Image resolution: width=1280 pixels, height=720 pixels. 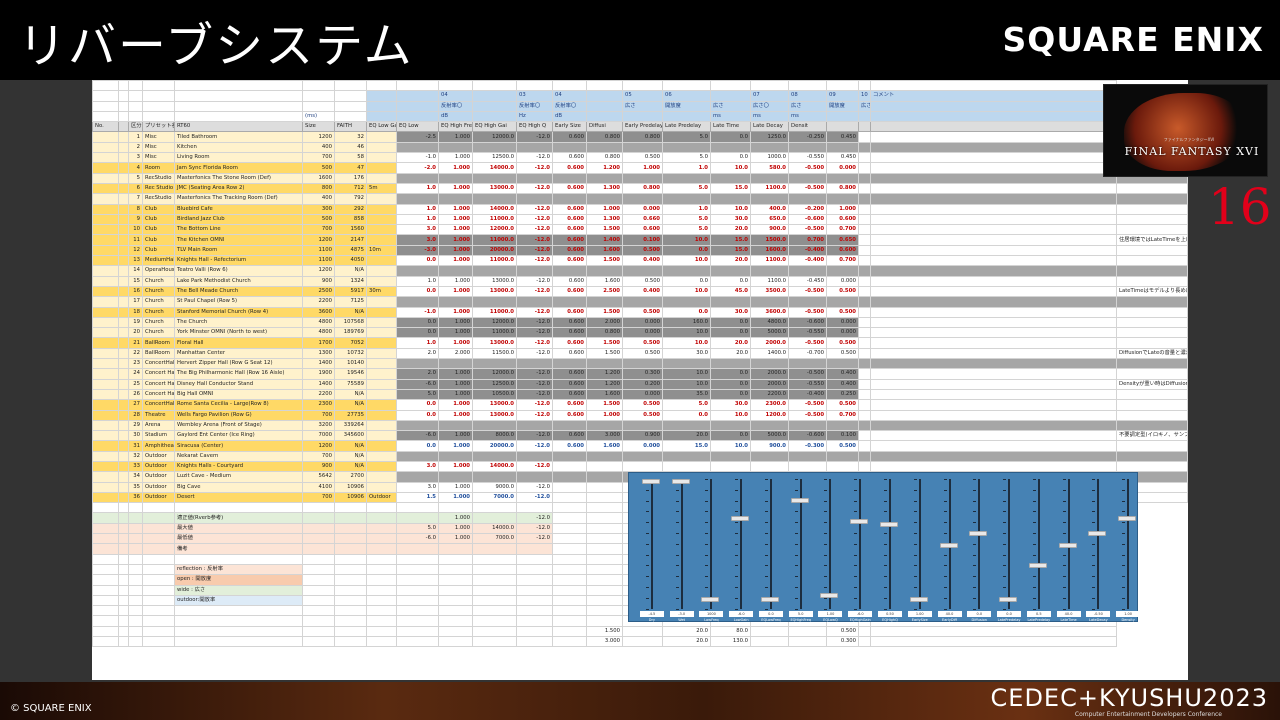 What do you see at coordinates (135, 312) in the screenshot?
I see `row-number: 18` at bounding box center [135, 312].